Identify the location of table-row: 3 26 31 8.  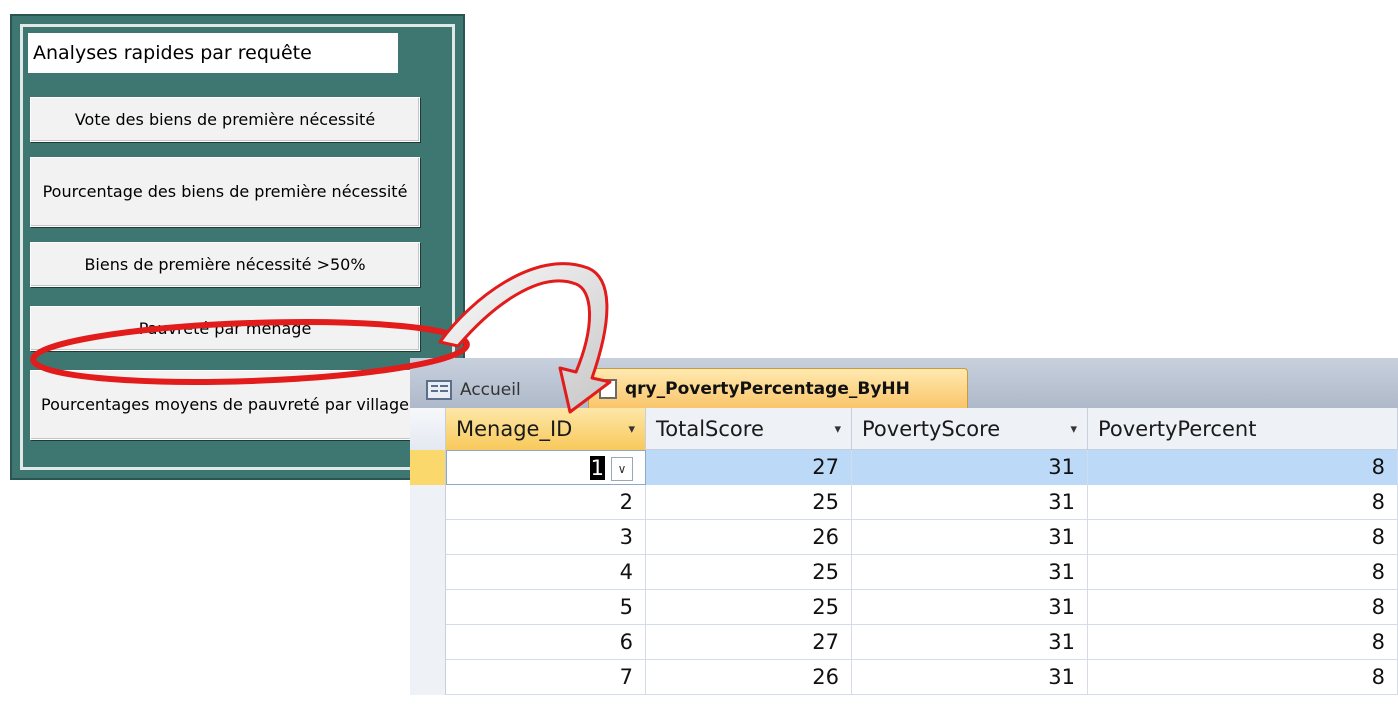
(904, 537).